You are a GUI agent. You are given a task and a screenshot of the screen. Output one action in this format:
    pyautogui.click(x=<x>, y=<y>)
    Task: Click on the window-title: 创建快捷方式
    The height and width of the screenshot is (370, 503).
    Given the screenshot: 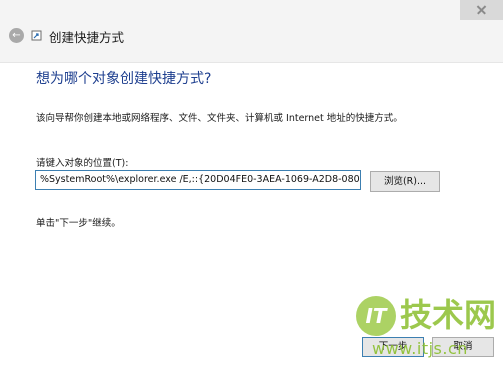 What is the action you would take?
    pyautogui.click(x=87, y=37)
    